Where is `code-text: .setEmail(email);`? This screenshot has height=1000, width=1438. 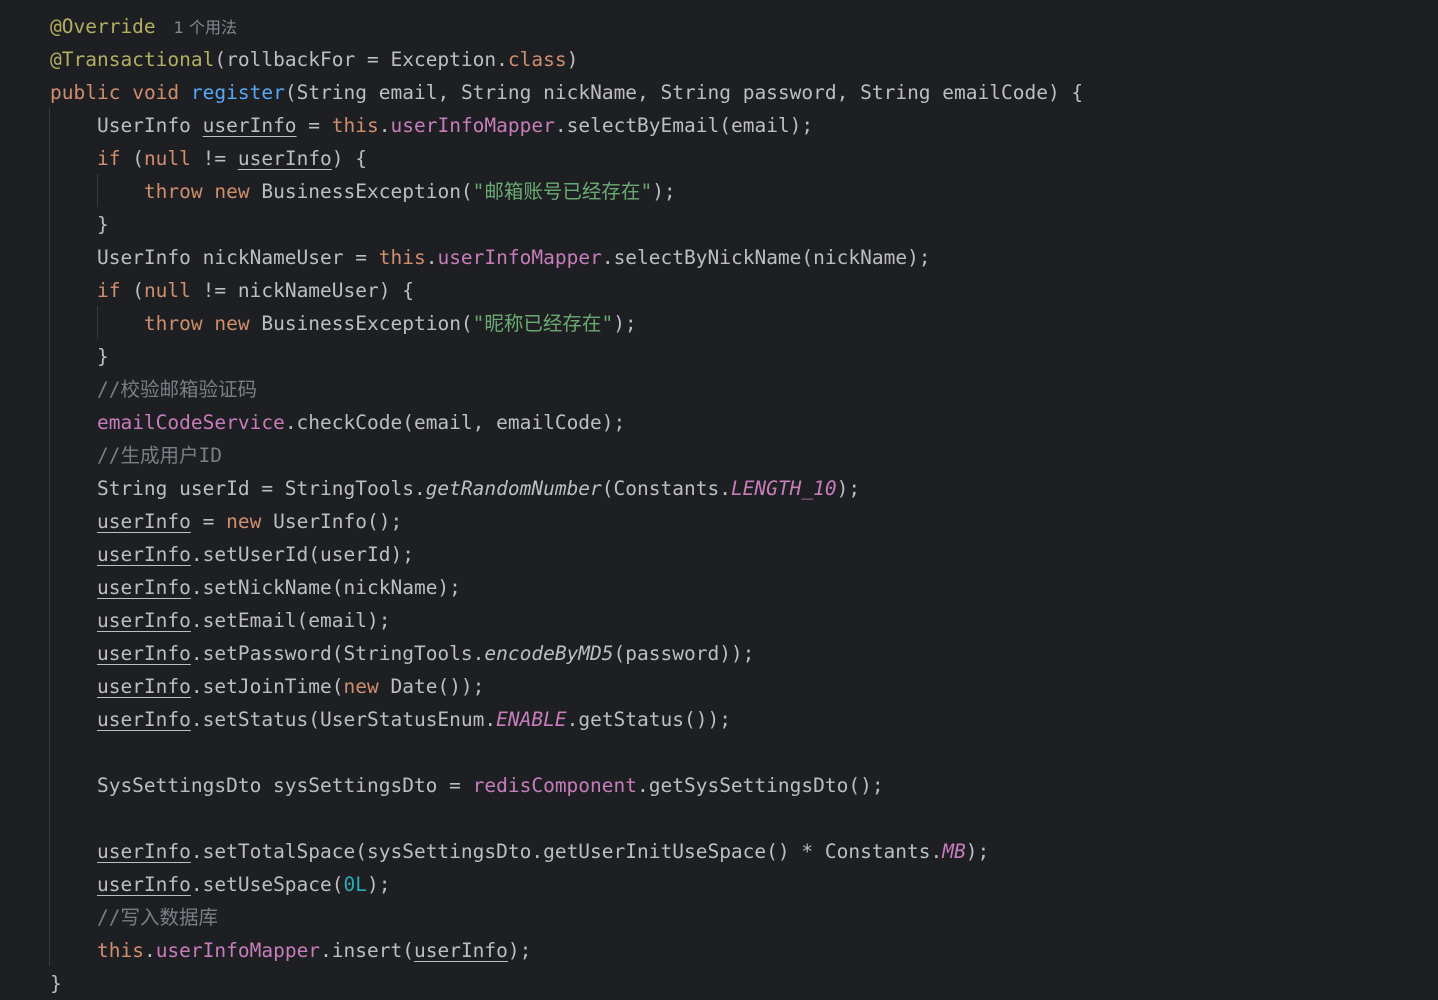
code-text: .setEmail(email); is located at coordinates (290, 620).